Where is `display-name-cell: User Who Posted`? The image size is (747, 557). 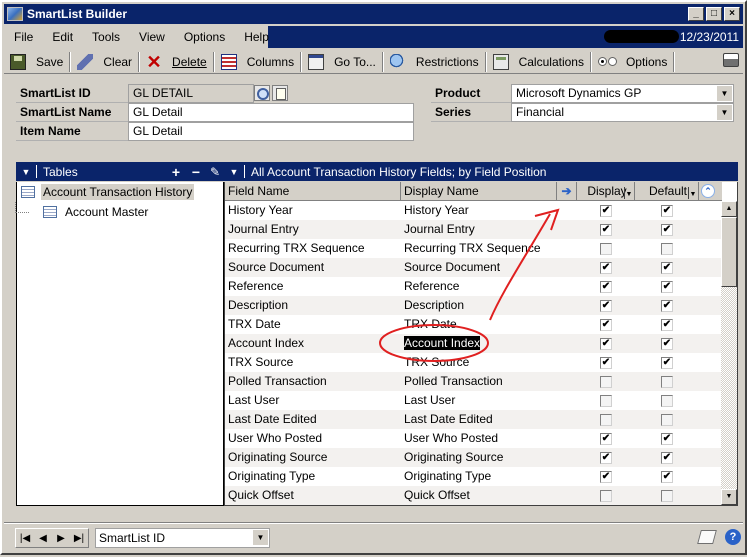
display-name-cell: User Who Posted is located at coordinates (489, 438).